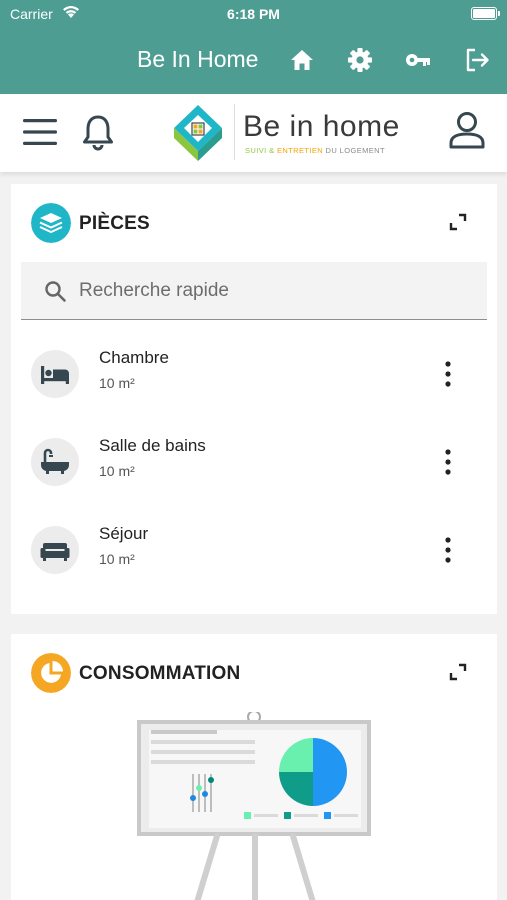 The image size is (507, 900). Describe the element at coordinates (152, 445) in the screenshot. I see `room-name: Salle de bains` at that location.